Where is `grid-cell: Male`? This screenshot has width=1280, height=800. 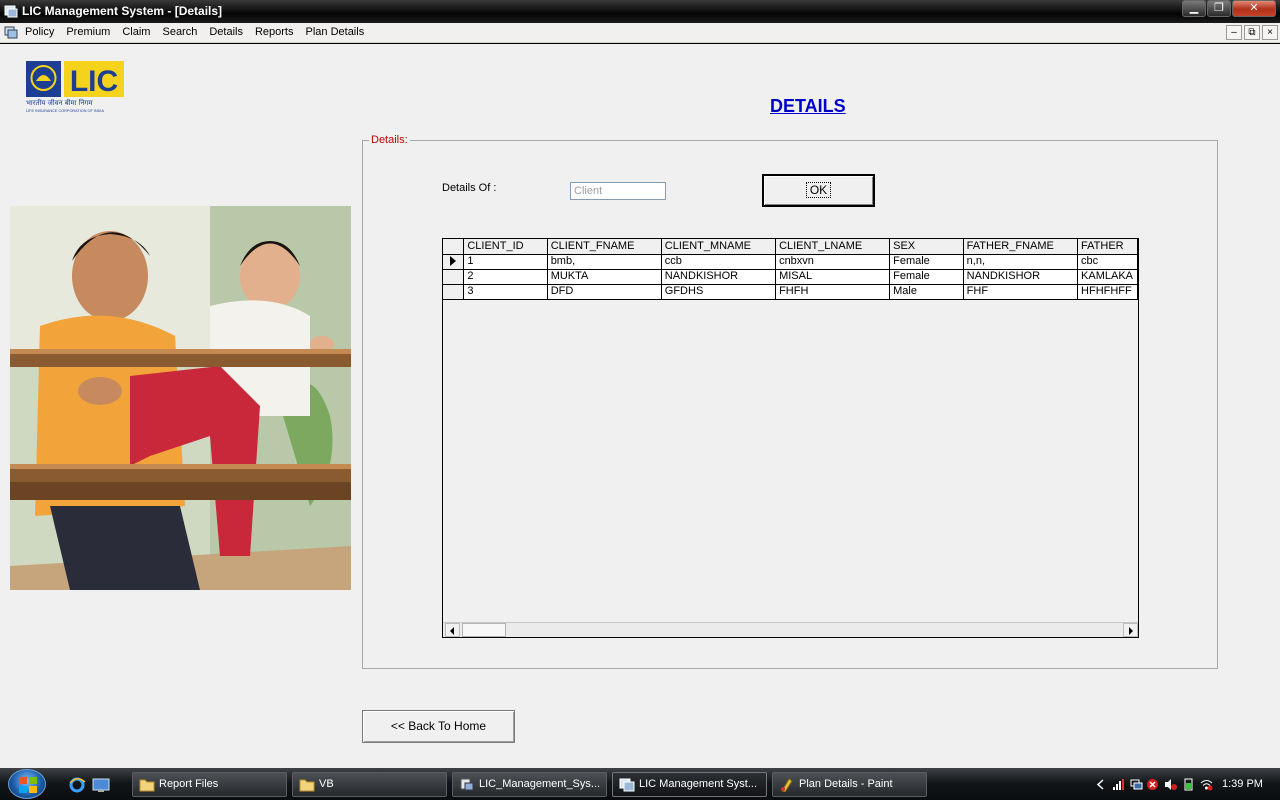 grid-cell: Male is located at coordinates (926, 292).